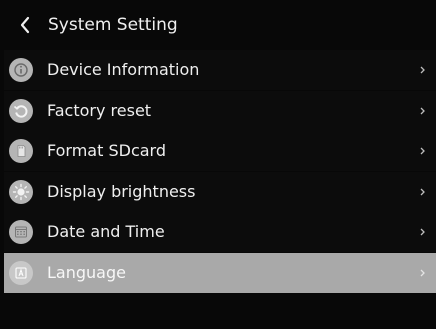 Image resolution: width=436 pixels, height=329 pixels. What do you see at coordinates (21, 151) in the screenshot?
I see `sdcard-icon` at bounding box center [21, 151].